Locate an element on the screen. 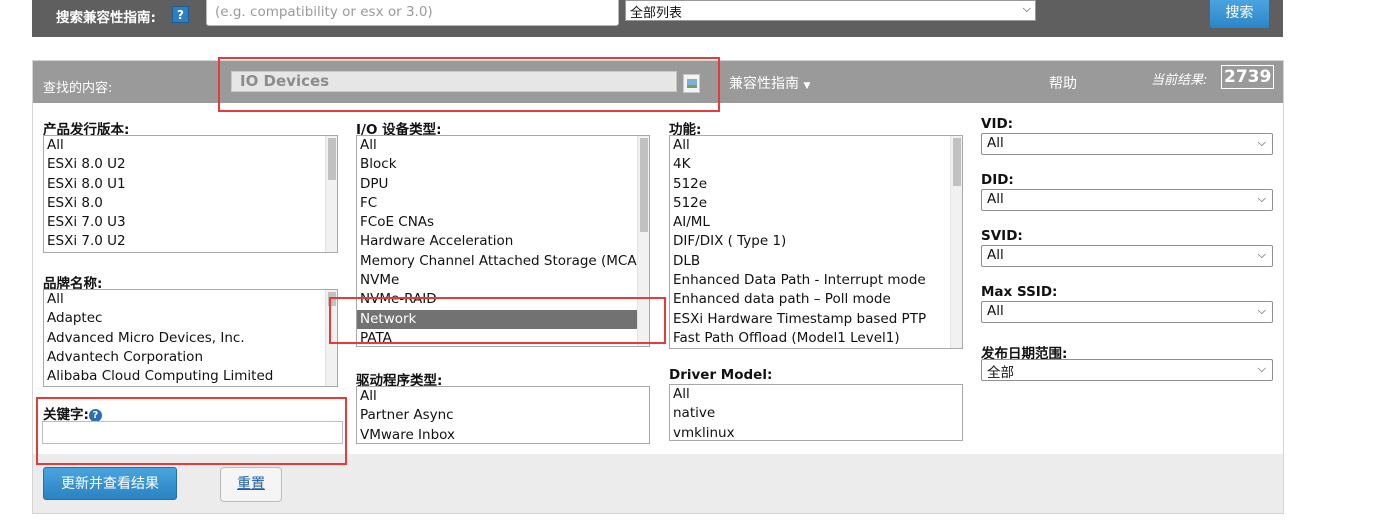 The width and height of the screenshot is (1384, 531). list-item: AI/ML is located at coordinates (816, 222).